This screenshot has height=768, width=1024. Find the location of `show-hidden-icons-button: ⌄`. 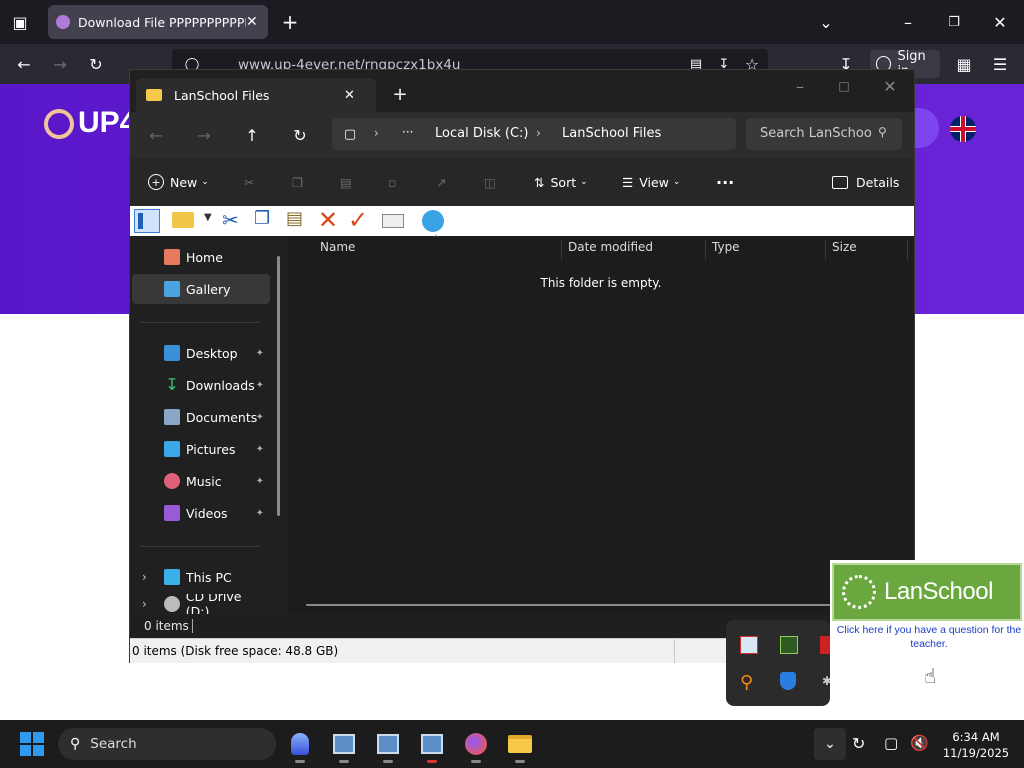

show-hidden-icons-button: ⌄ is located at coordinates (830, 744).